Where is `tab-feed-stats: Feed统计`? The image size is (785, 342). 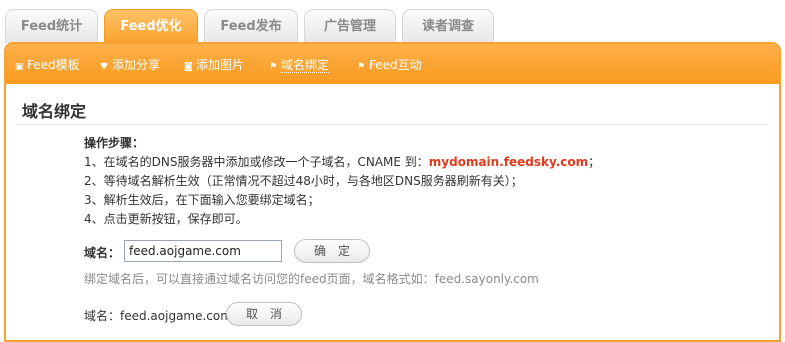
tab-feed-stats: Feed统计 is located at coordinates (51, 26).